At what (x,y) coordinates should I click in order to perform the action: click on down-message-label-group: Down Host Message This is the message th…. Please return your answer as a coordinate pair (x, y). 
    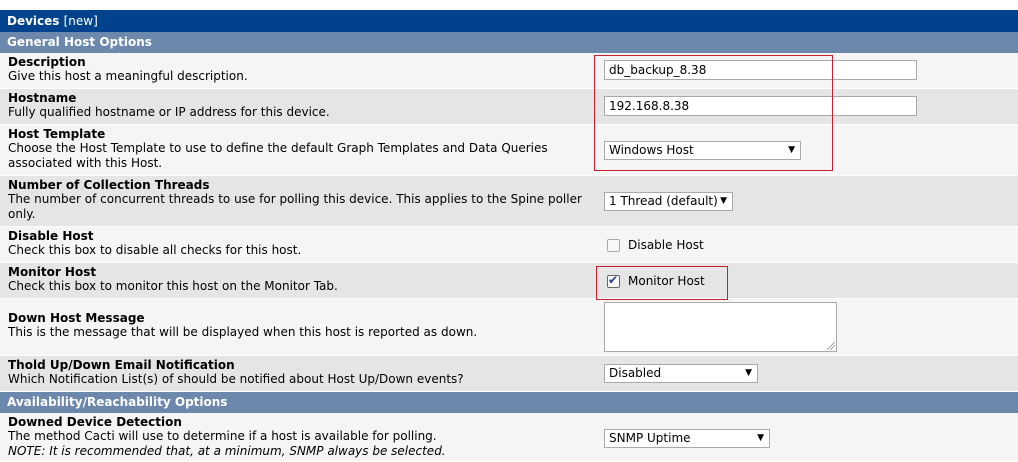
    Looking at the image, I should click on (298, 325).